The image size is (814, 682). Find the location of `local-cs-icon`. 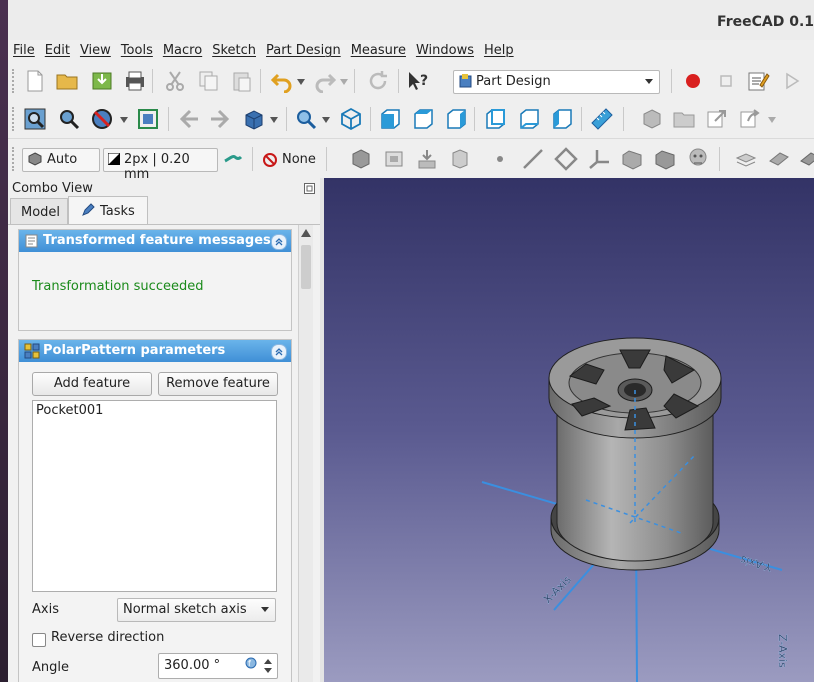

local-cs-icon is located at coordinates (599, 159).